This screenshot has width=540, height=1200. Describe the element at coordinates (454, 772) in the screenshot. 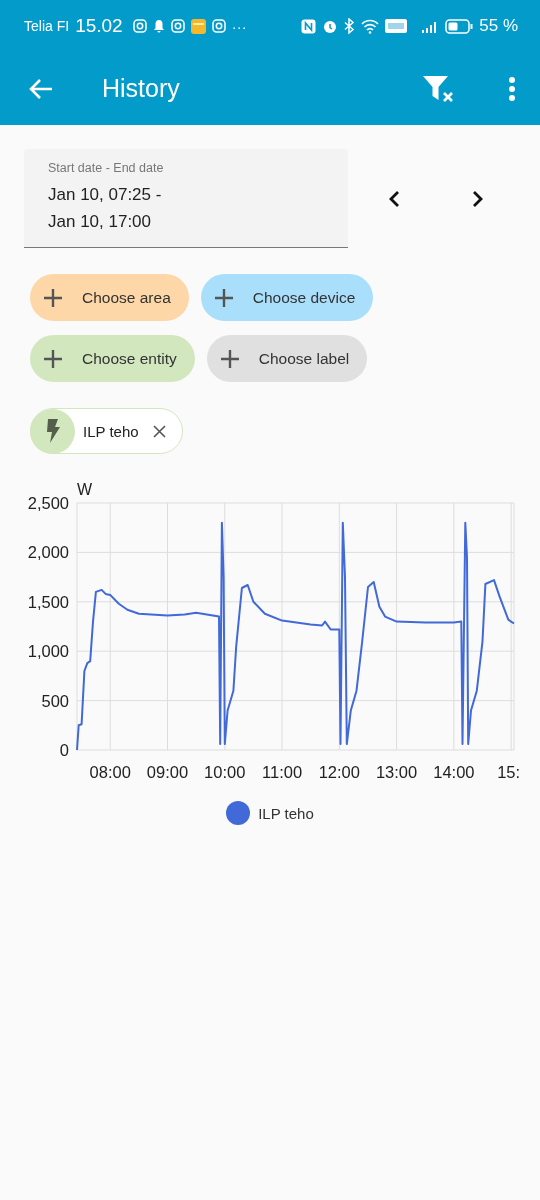

I see `axis-tick-label: 14:00` at that location.